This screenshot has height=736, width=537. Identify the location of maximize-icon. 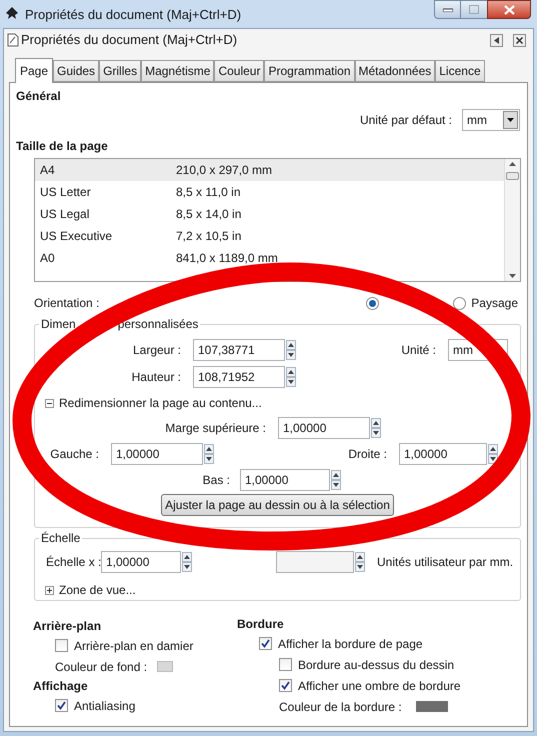
(474, 9).